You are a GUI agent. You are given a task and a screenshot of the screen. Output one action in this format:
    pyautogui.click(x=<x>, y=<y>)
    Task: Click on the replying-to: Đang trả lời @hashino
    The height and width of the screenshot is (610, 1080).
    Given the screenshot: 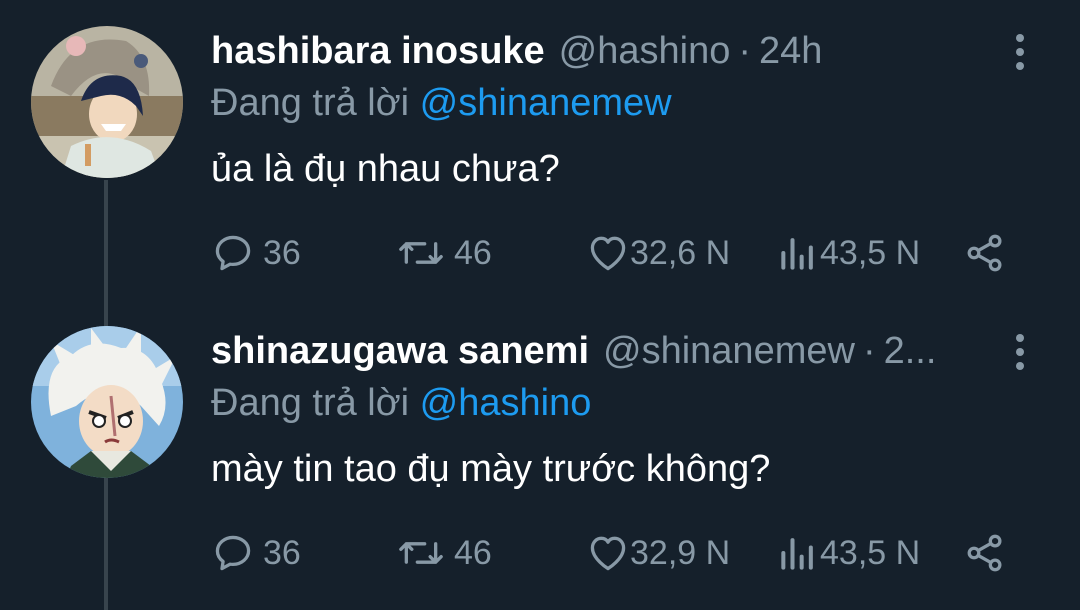 What is the action you would take?
    pyautogui.click(x=401, y=403)
    